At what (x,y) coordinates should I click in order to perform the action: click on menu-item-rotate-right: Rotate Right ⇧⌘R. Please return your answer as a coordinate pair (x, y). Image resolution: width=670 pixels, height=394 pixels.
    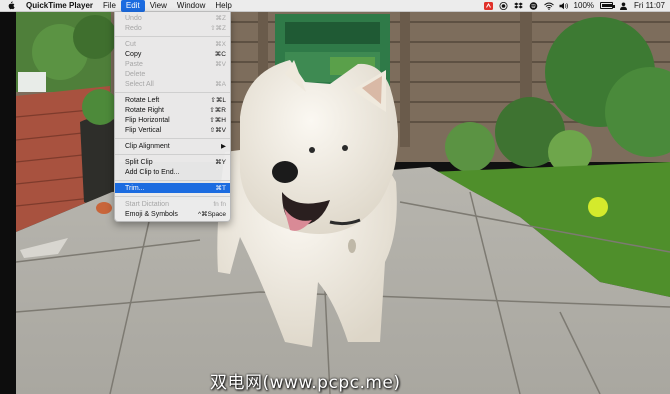
    Looking at the image, I should click on (172, 110).